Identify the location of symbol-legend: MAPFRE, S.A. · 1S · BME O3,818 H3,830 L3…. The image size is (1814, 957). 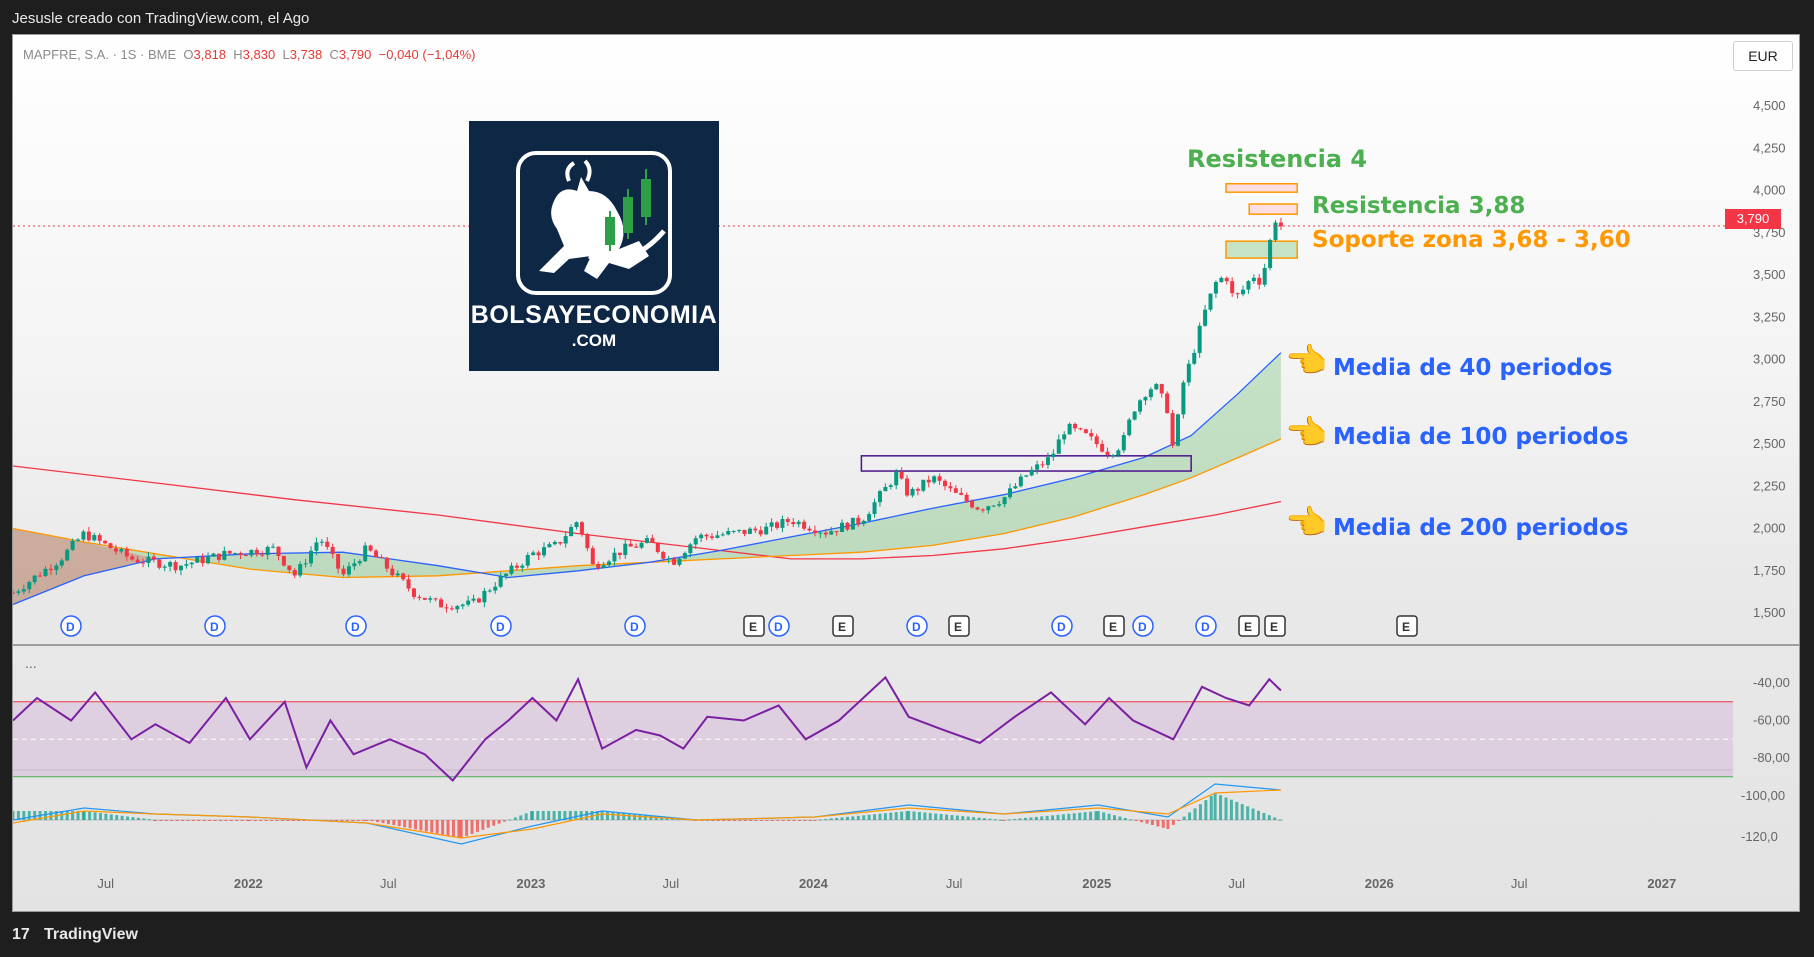
(249, 54).